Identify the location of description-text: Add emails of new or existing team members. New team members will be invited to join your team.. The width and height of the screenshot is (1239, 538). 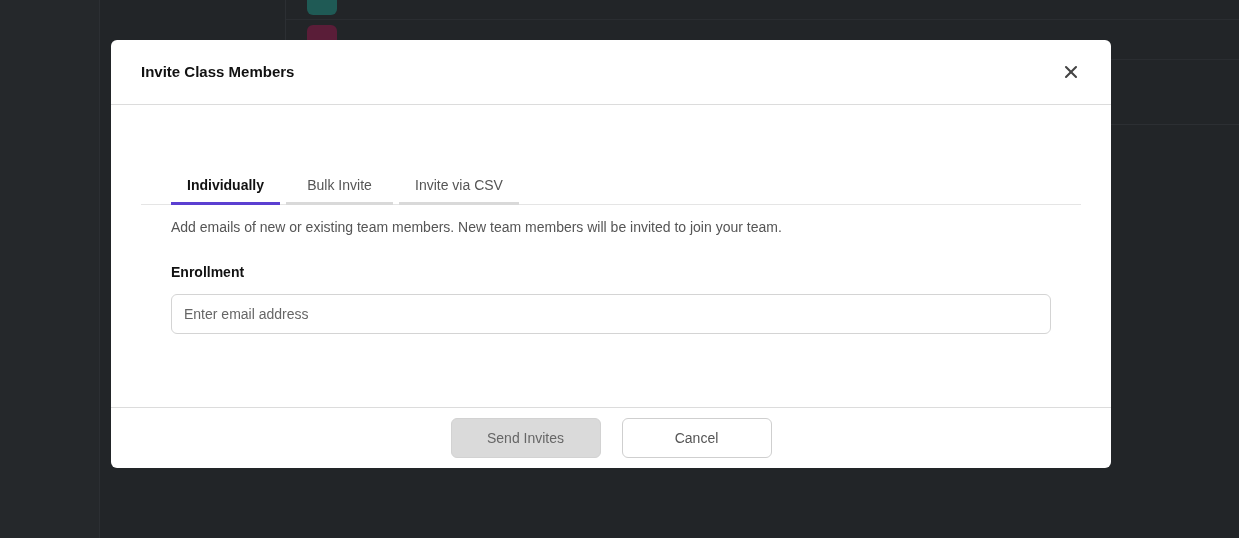
(476, 227).